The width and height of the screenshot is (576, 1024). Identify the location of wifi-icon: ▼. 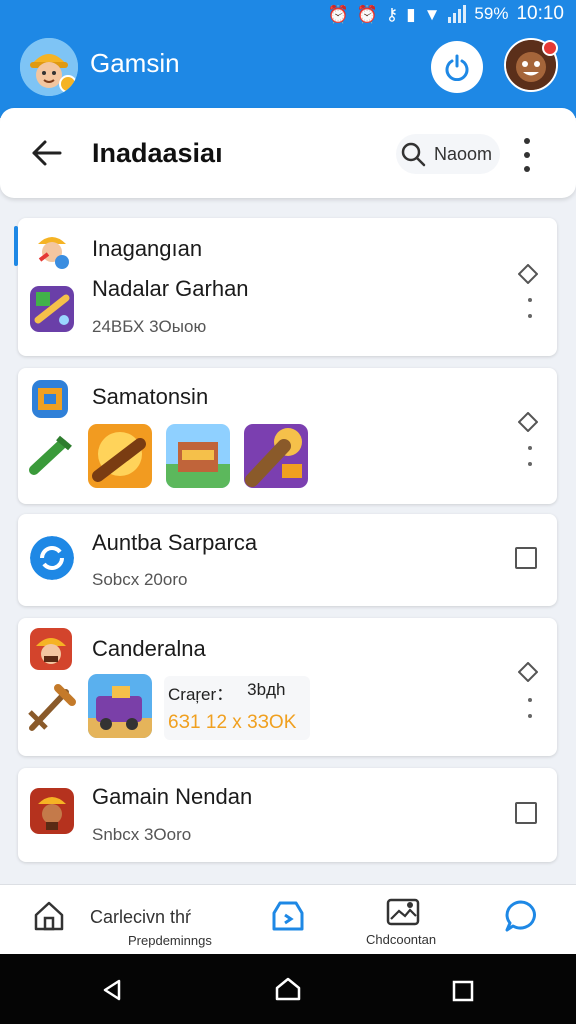
(432, 14).